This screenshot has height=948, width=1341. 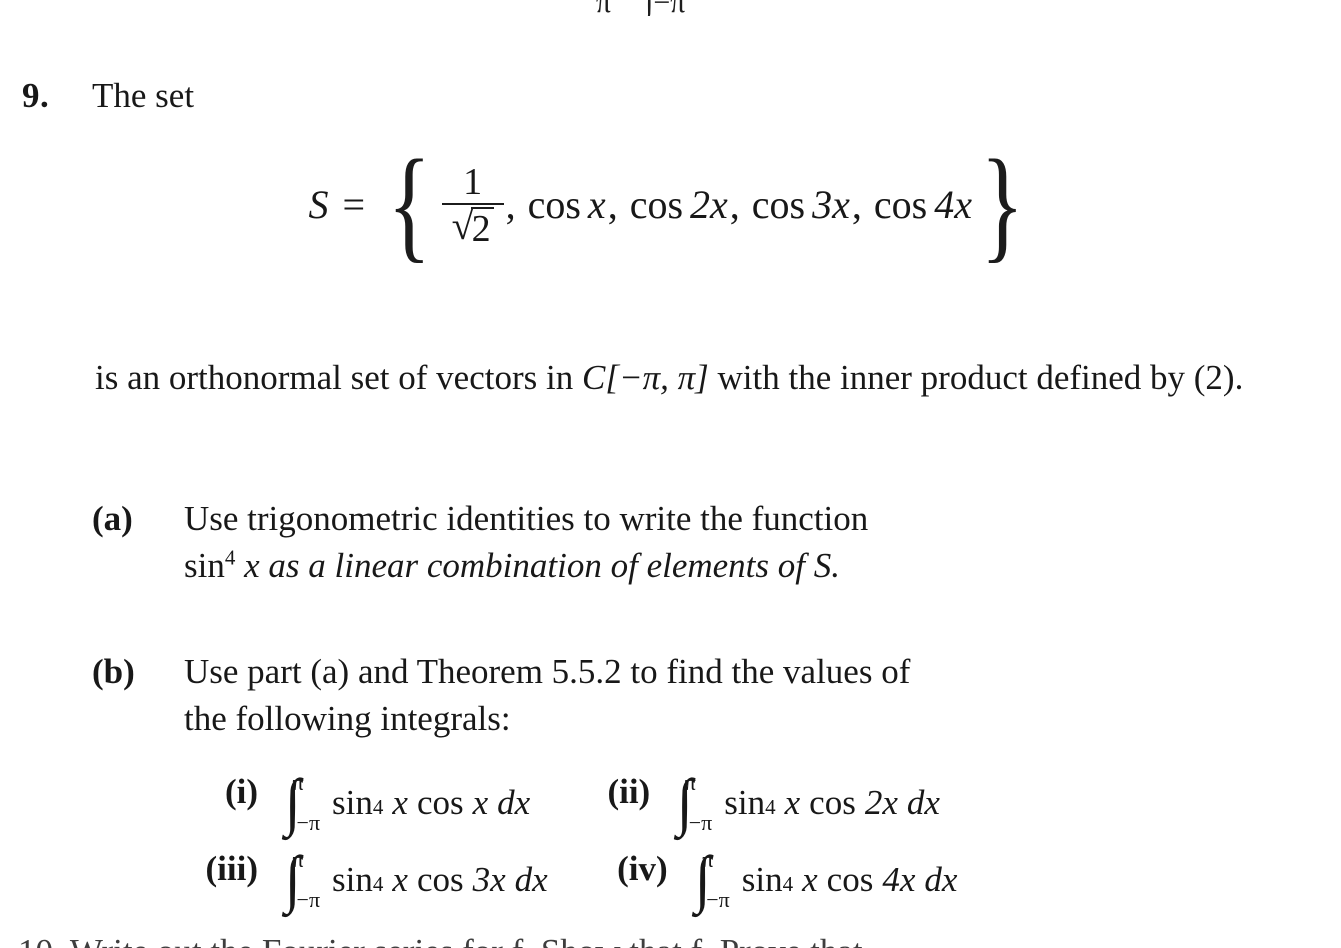 What do you see at coordinates (645, 377) in the screenshot?
I see `function-space-label: C[−π, π]` at bounding box center [645, 377].